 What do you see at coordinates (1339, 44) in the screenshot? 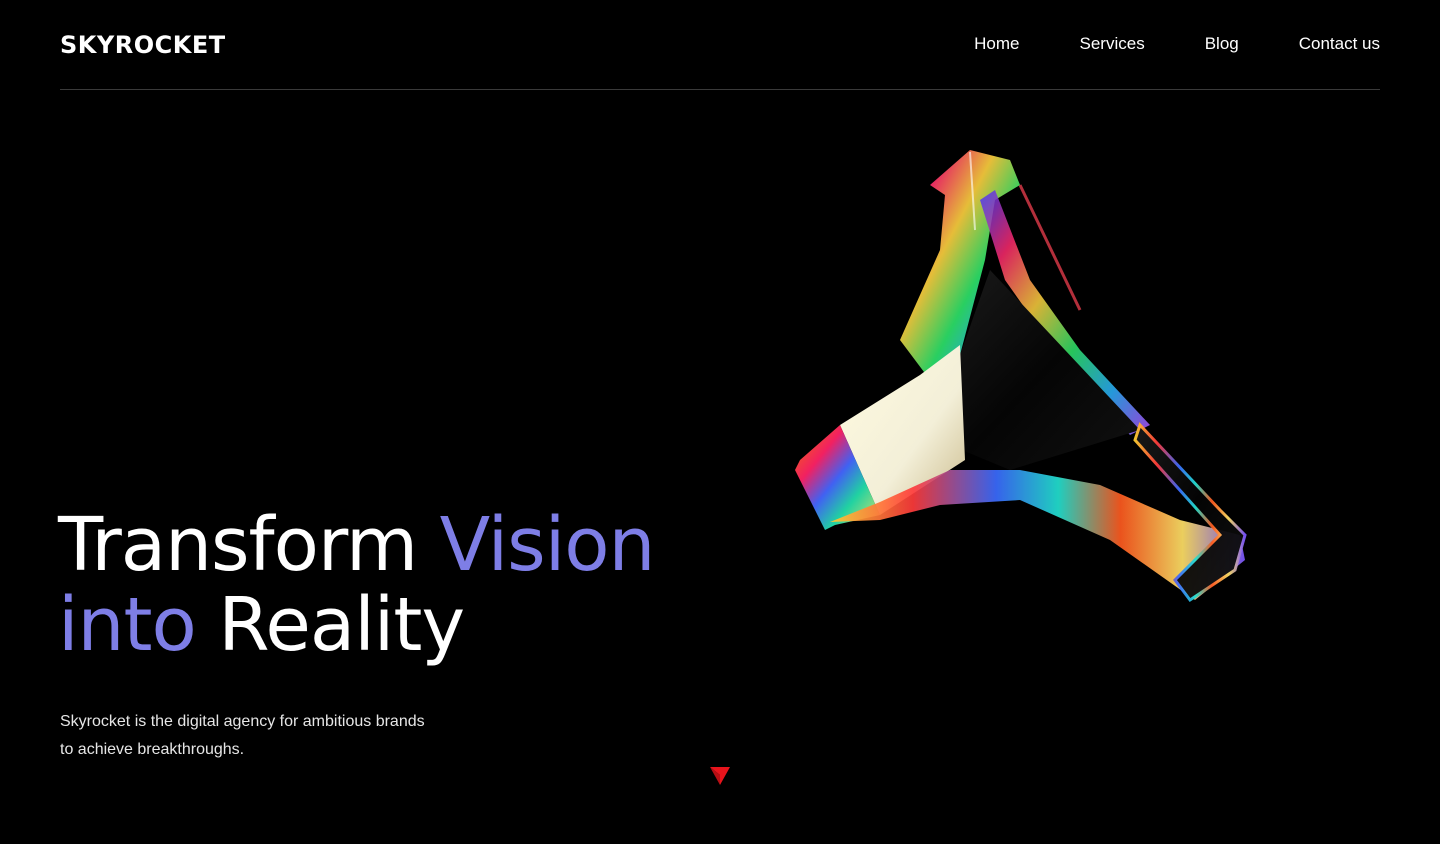
I see `nav-link-contact: Contact us` at bounding box center [1339, 44].